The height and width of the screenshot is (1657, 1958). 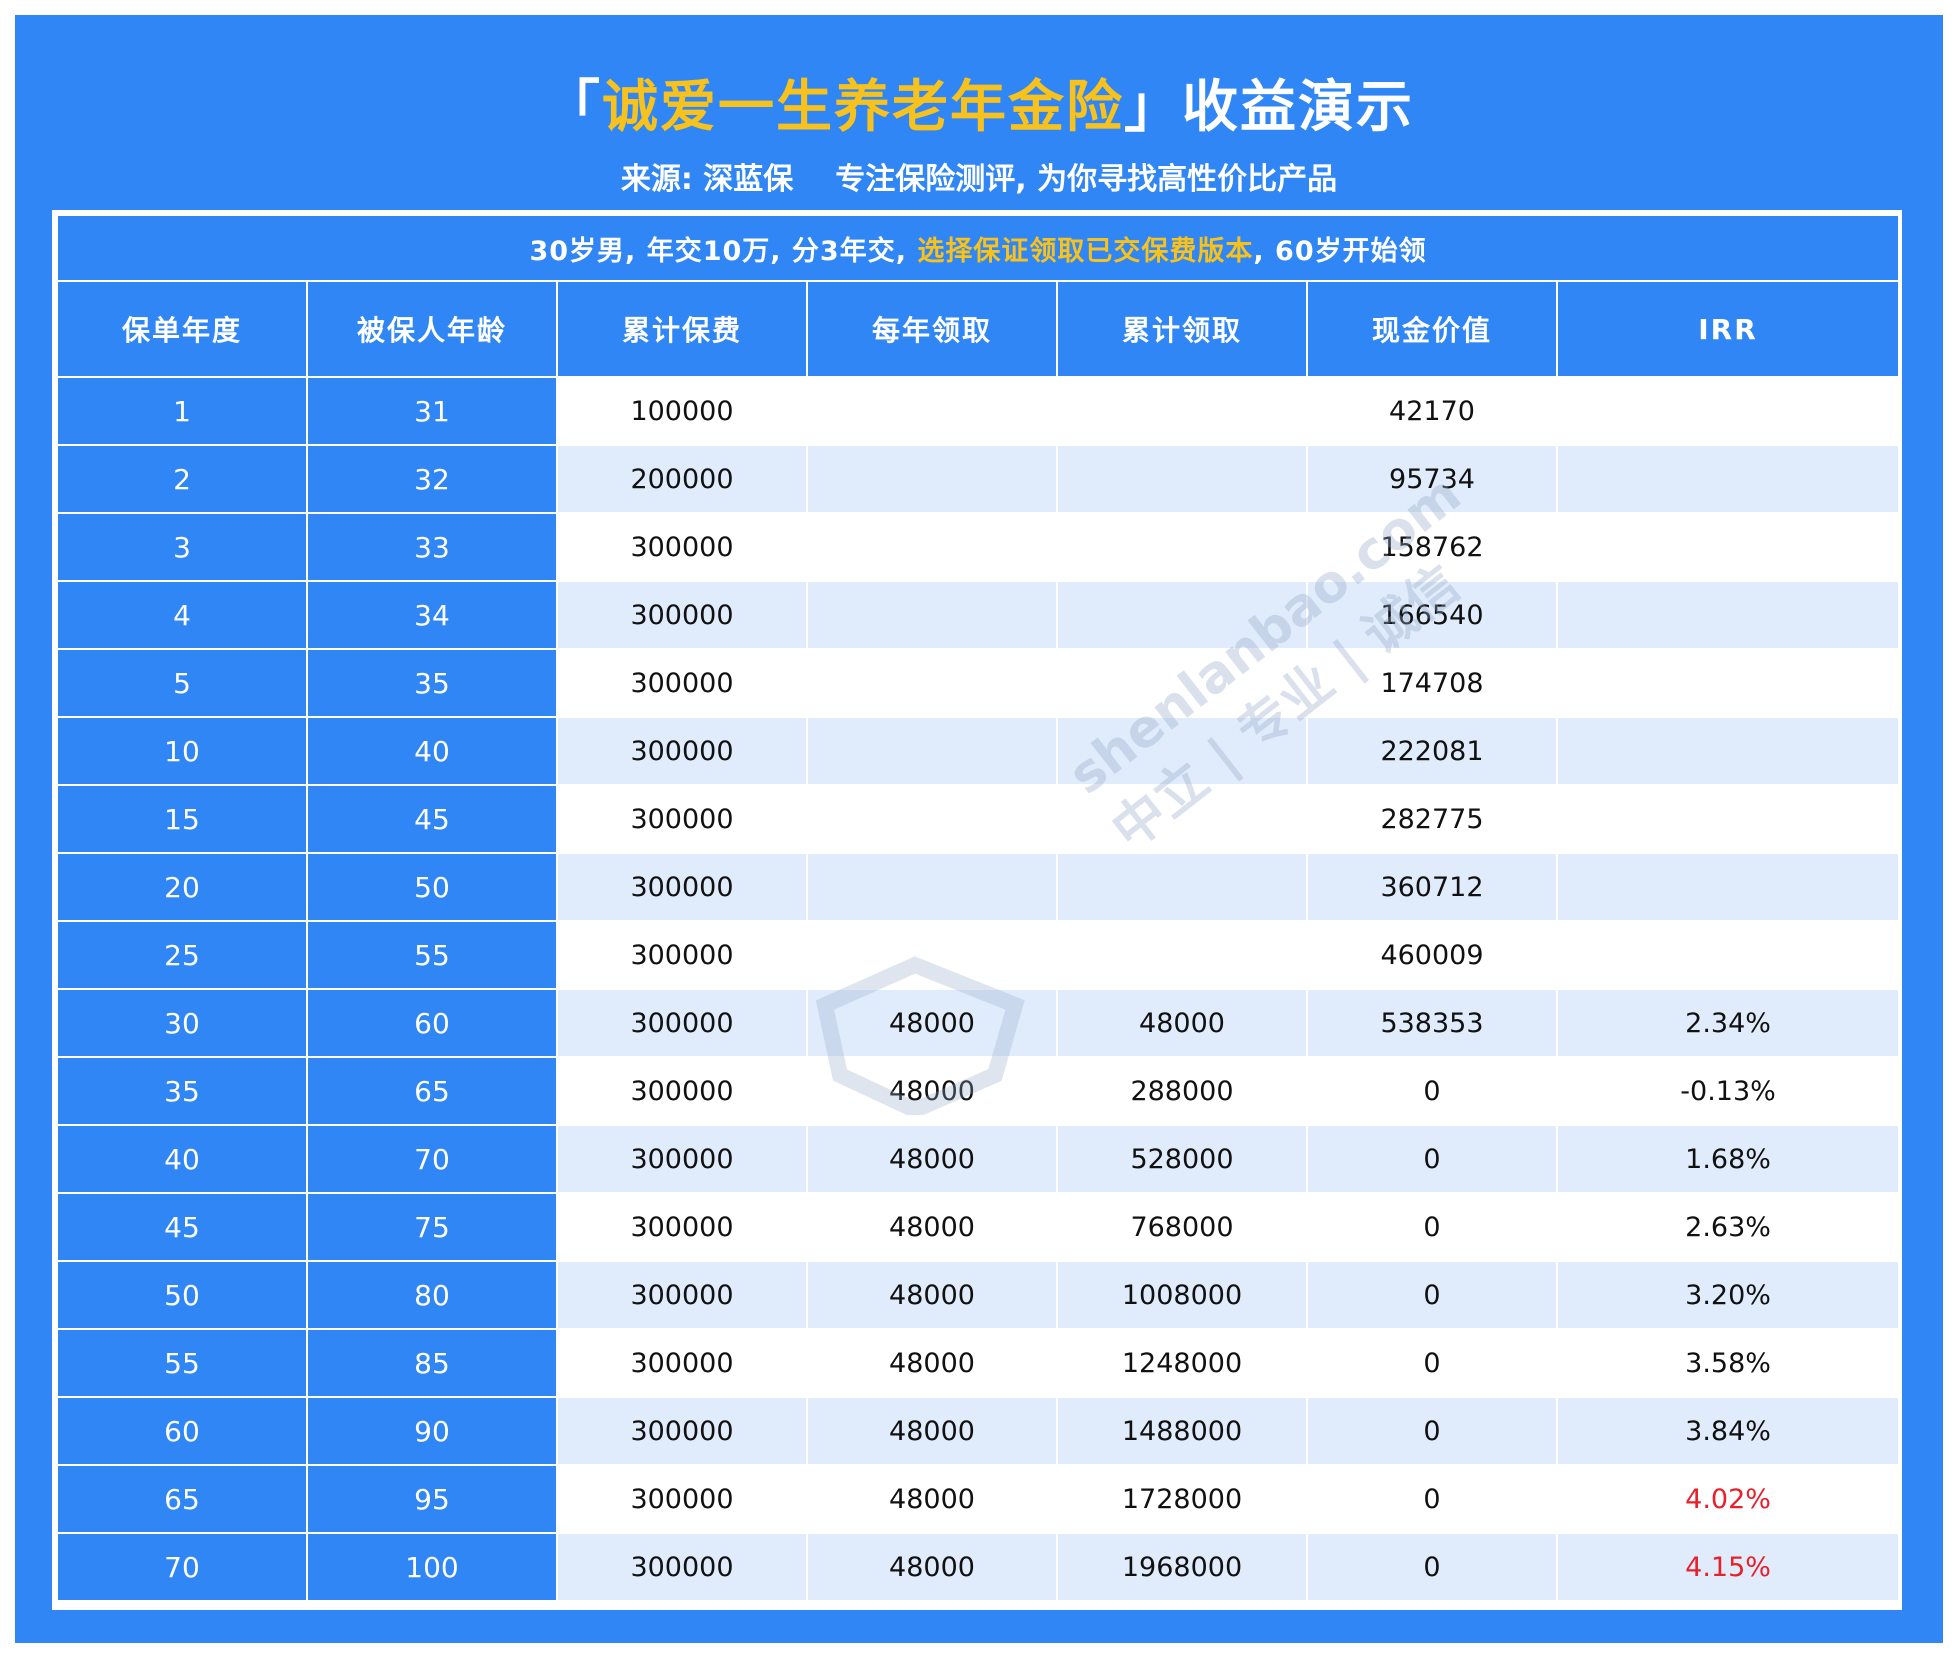 I want to click on cell-insured-age: 35, so click(x=432, y=683).